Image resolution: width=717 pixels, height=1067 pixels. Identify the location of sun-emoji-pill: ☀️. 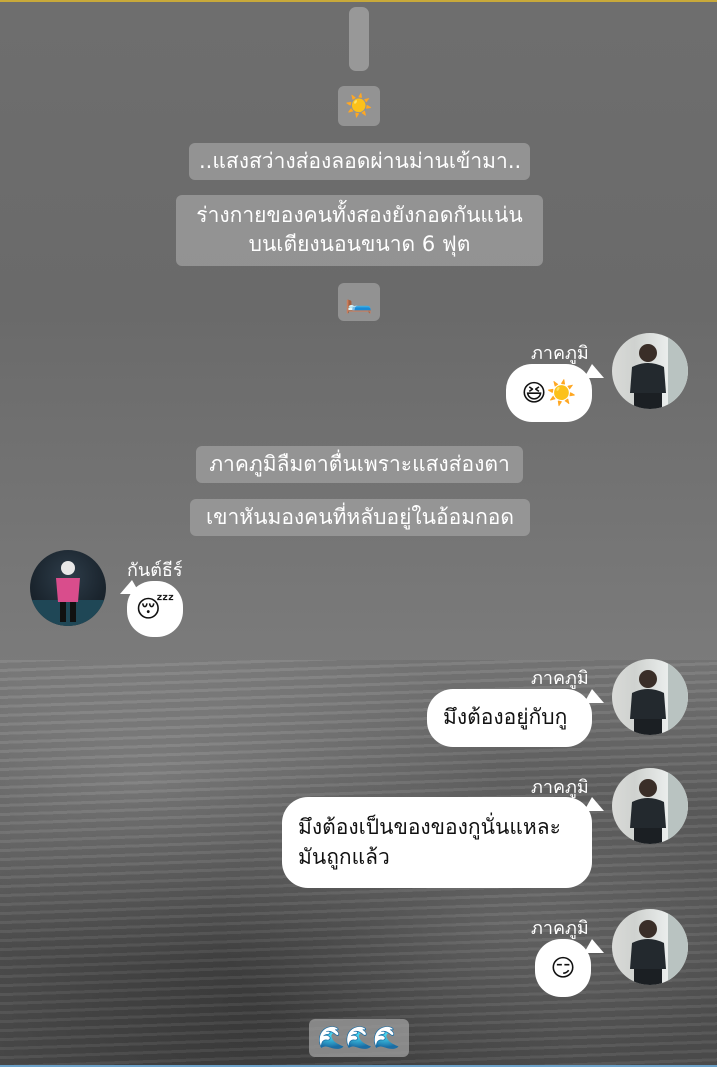
(359, 106).